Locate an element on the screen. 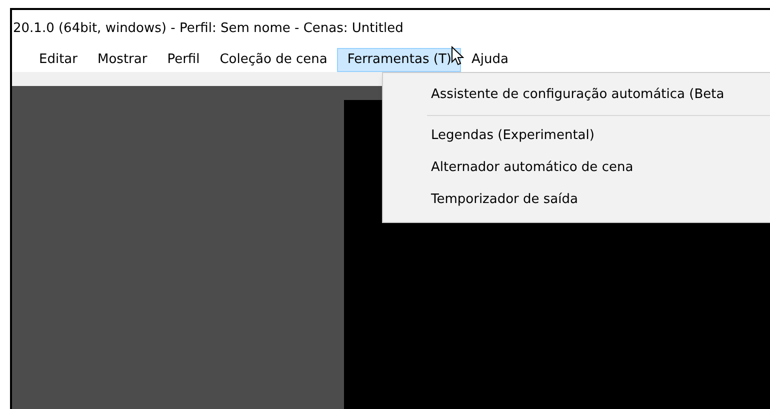 The height and width of the screenshot is (409, 770). menu-item: Ajuda is located at coordinates (489, 60).